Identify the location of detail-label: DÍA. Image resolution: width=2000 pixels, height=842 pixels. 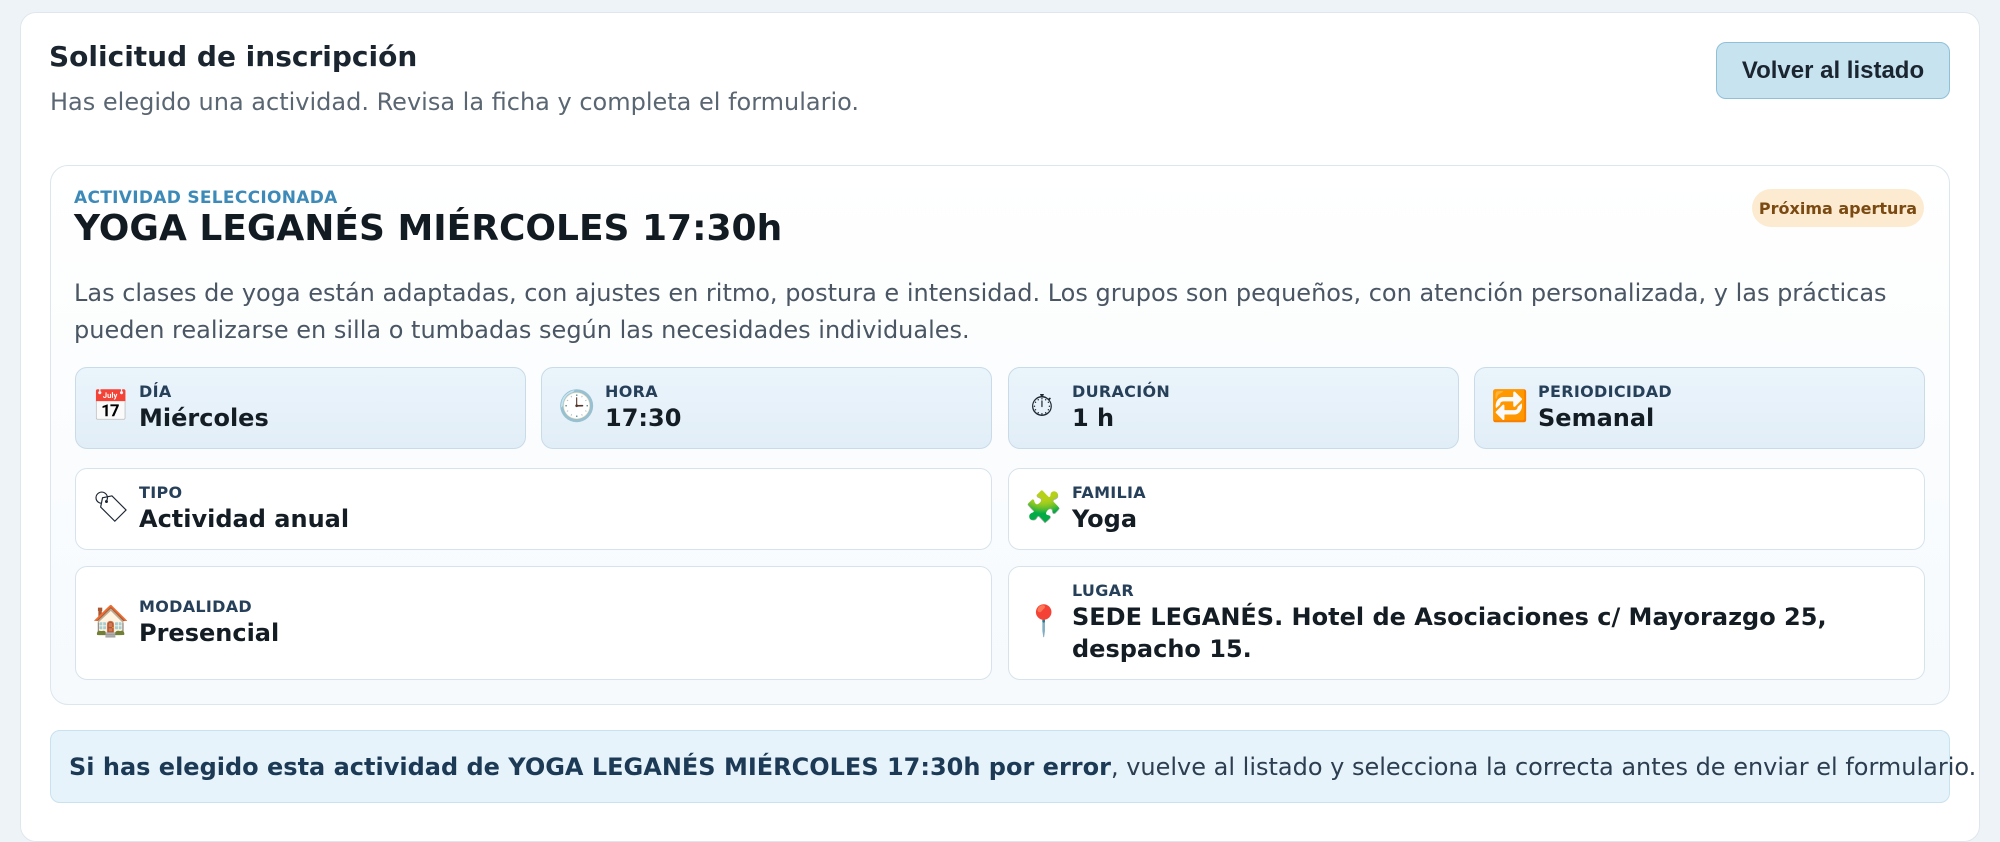
(155, 391).